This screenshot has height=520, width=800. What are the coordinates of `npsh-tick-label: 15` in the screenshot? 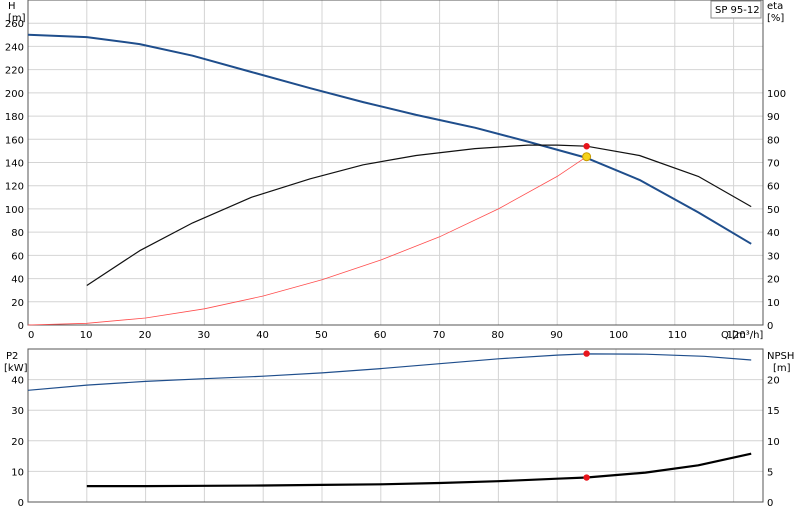 It's located at (773, 411).